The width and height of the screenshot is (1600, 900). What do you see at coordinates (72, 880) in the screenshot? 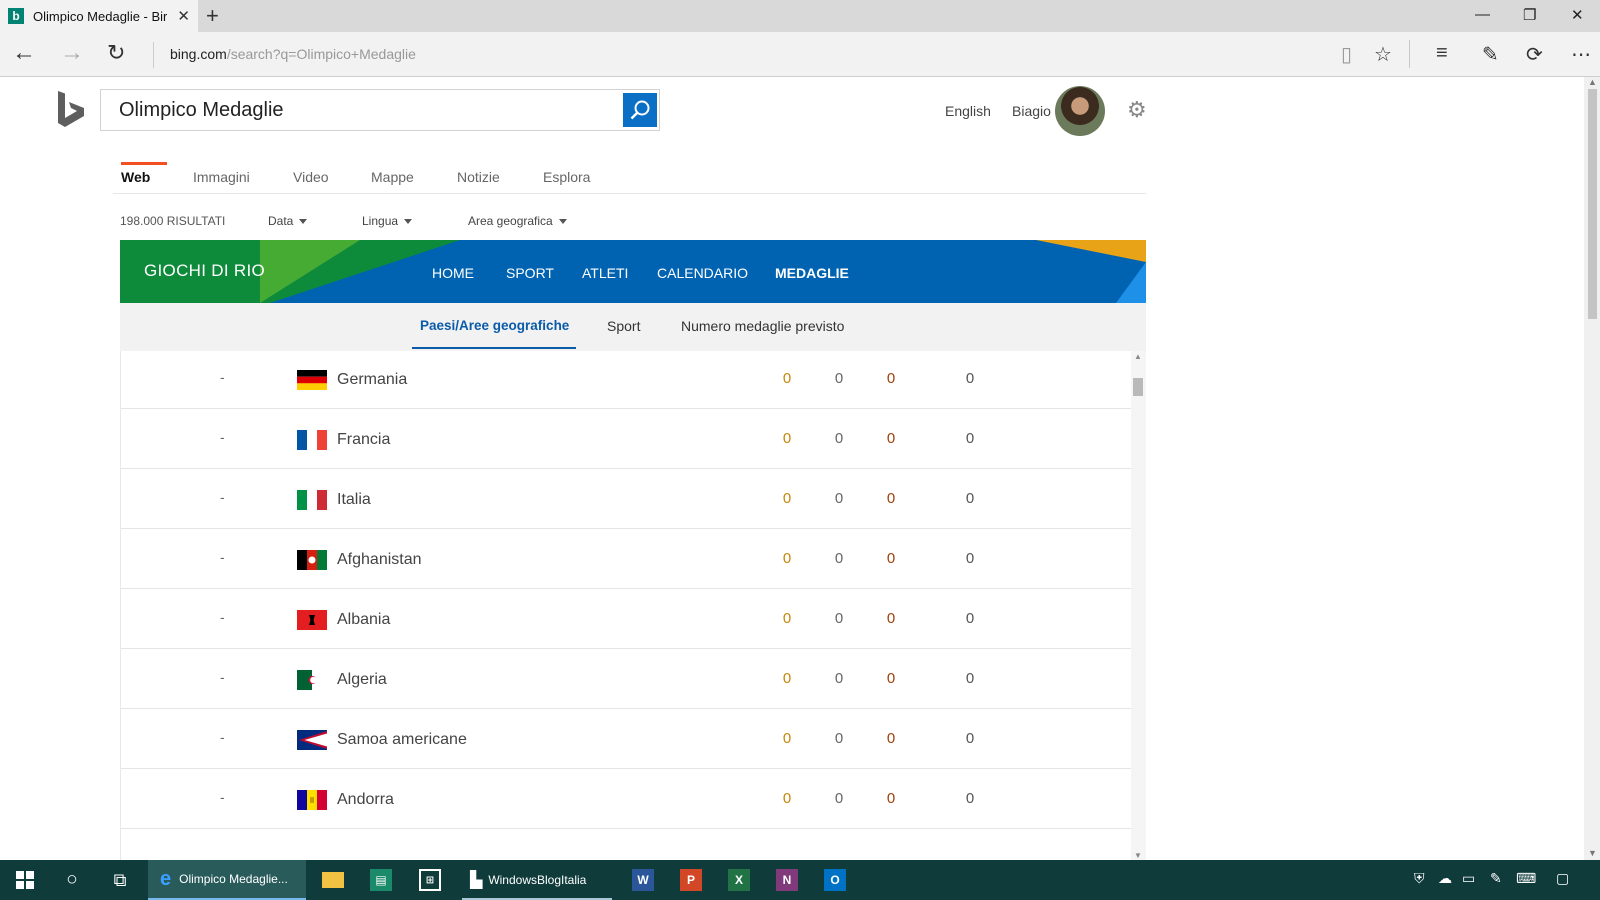
I see `cortana-icon: ○` at bounding box center [72, 880].